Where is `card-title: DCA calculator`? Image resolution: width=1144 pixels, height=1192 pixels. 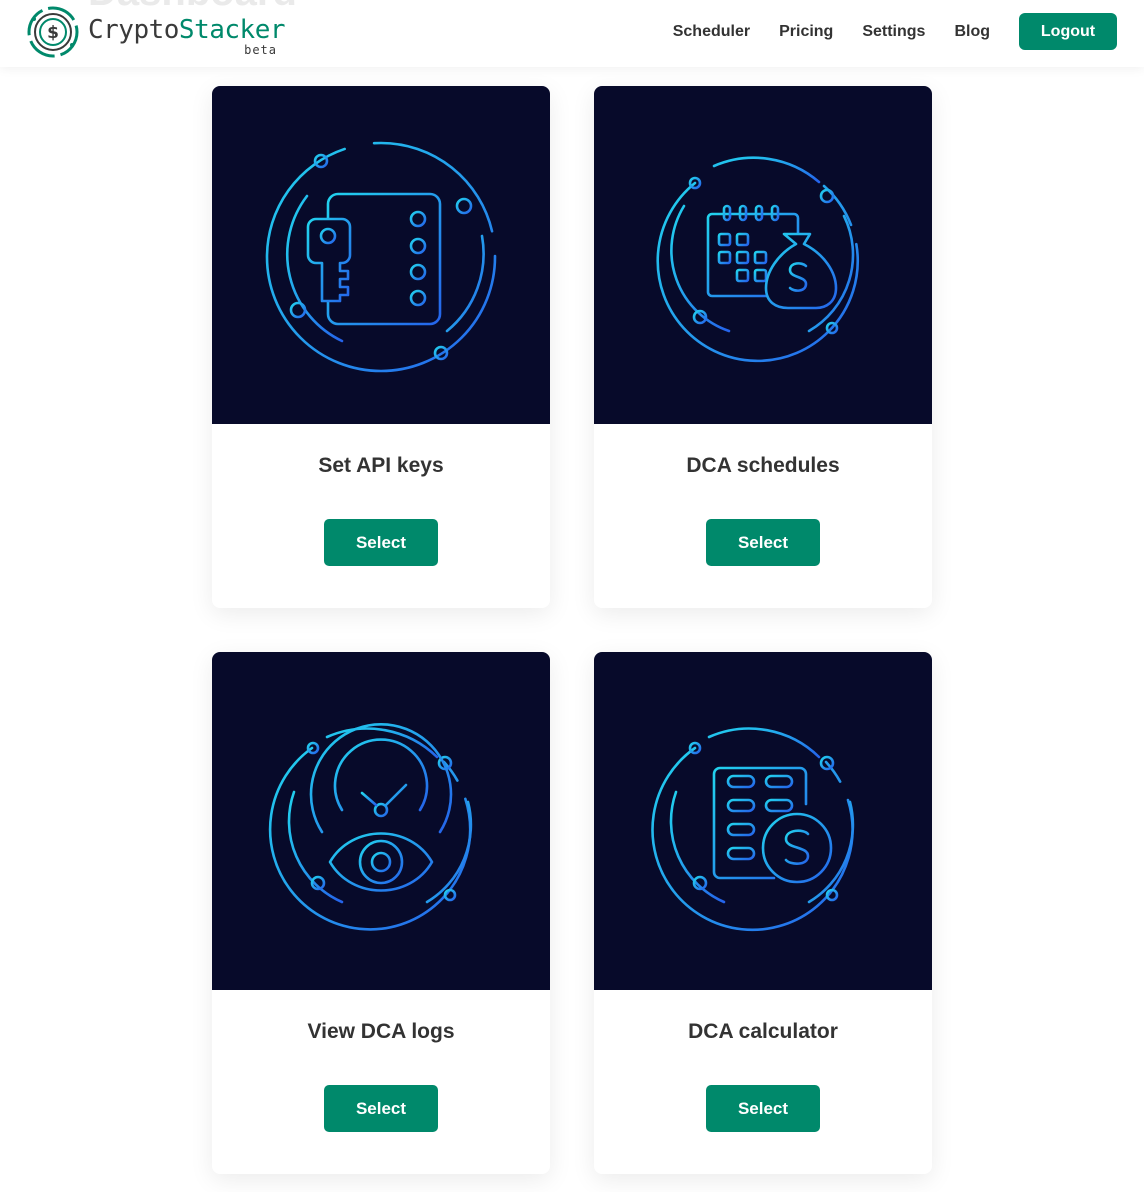 card-title: DCA calculator is located at coordinates (763, 1031).